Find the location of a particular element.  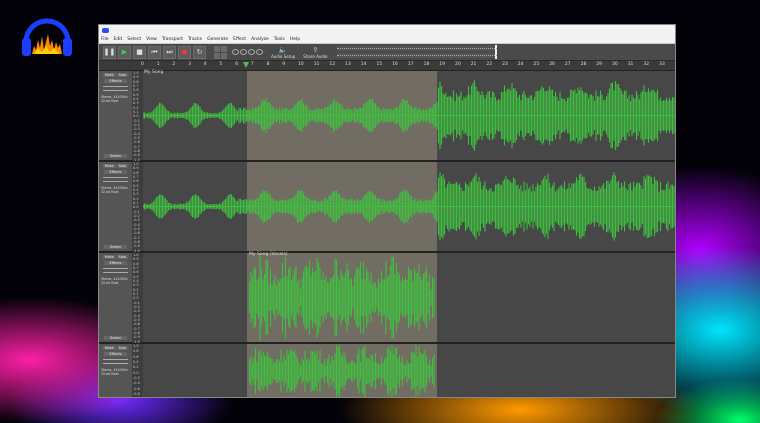

ruler-tick-label: 28 is located at coordinates (583, 64).